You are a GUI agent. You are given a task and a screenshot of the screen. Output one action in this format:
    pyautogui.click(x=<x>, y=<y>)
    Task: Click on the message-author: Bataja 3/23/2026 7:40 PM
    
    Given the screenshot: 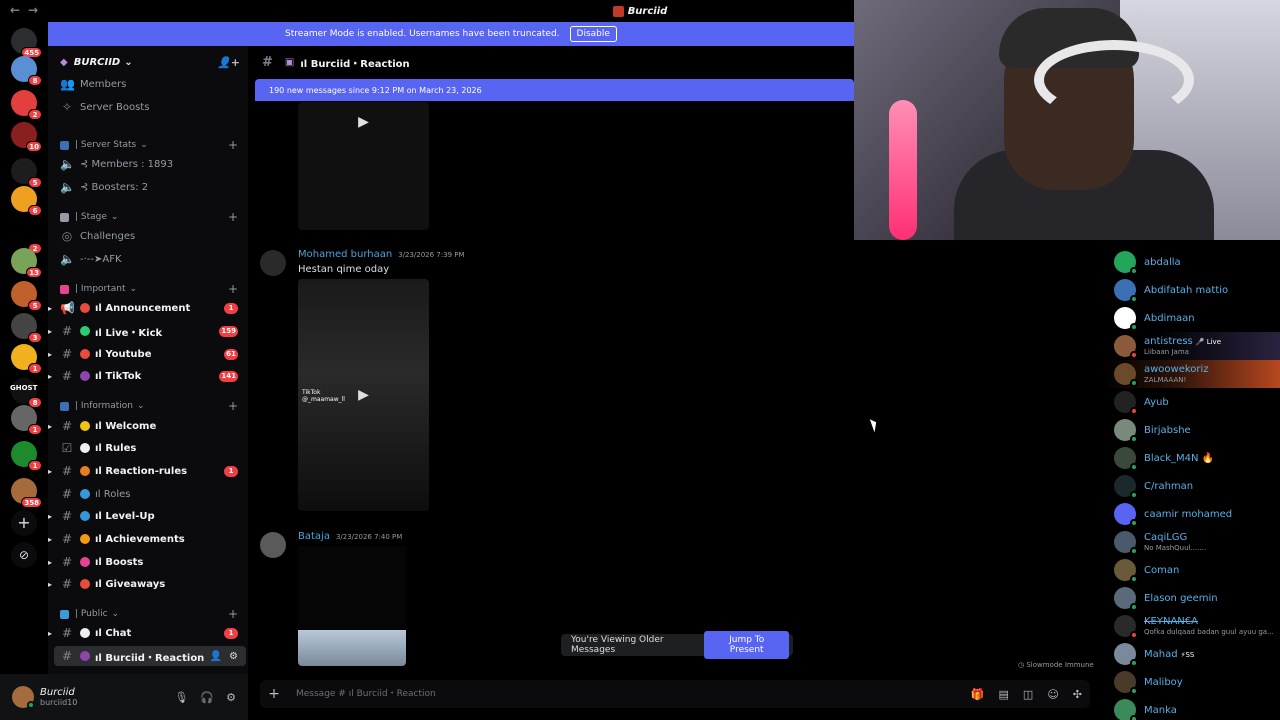 What is the action you would take?
    pyautogui.click(x=350, y=536)
    